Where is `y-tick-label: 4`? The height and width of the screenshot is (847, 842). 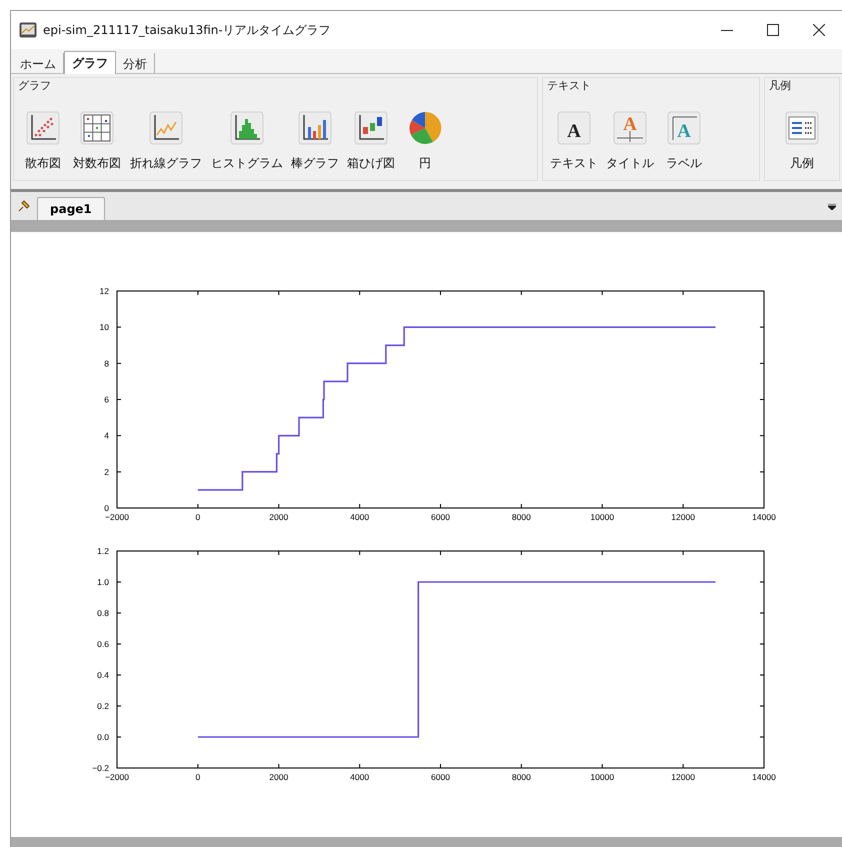 y-tick-label: 4 is located at coordinates (106, 435).